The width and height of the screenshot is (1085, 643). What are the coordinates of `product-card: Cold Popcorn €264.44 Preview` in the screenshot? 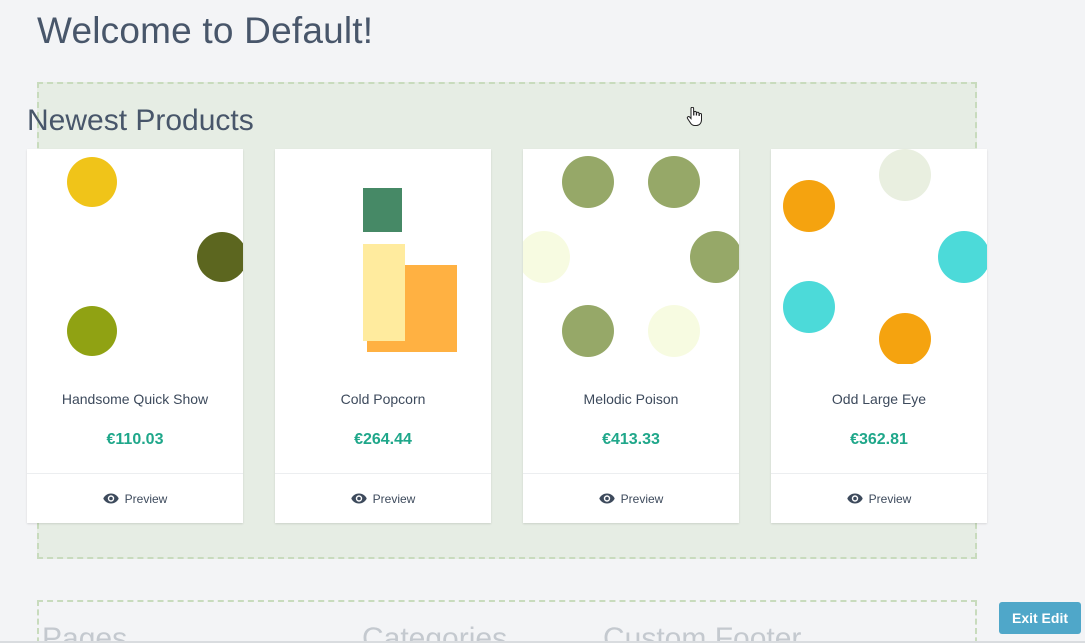 It's located at (383, 336).